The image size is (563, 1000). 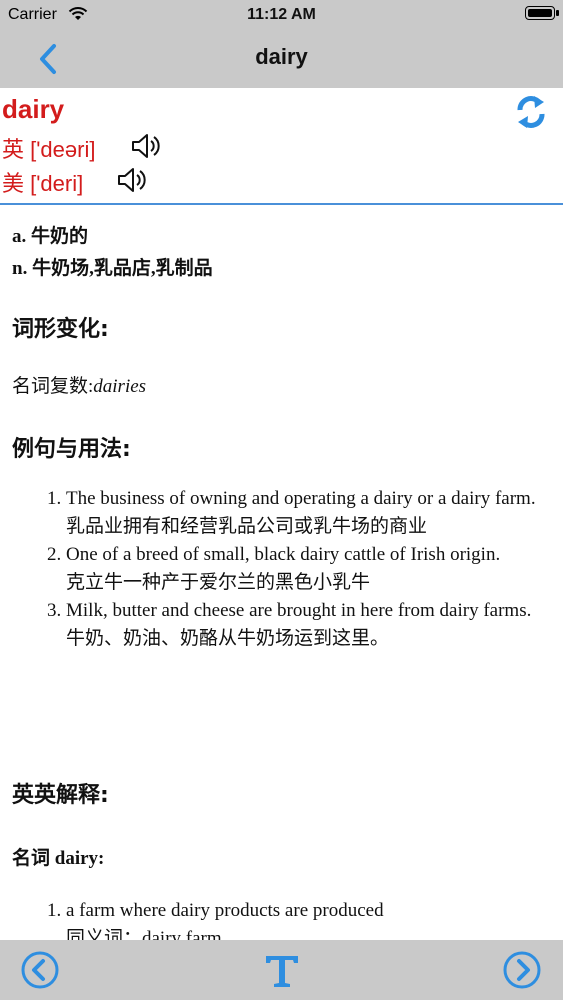 I want to click on clock: 11:12 AM, so click(x=281, y=14).